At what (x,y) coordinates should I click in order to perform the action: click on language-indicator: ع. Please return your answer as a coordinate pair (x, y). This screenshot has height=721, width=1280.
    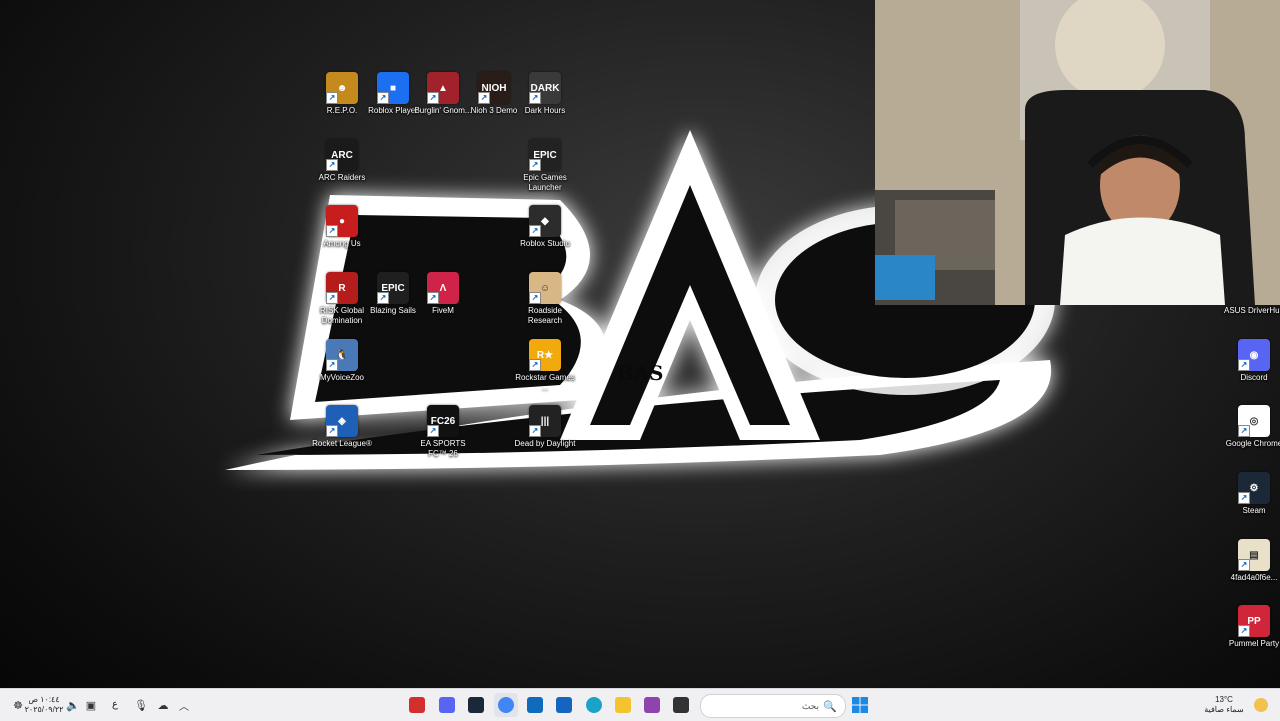
    Looking at the image, I should click on (115, 705).